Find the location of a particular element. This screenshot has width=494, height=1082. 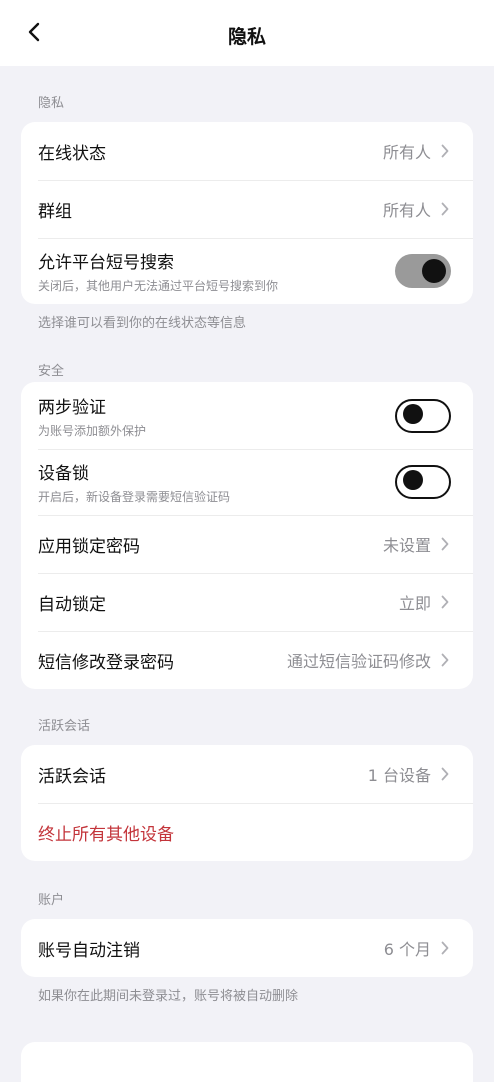

two-step-row: 两步验证 为账号添加额外保护 is located at coordinates (247, 415).